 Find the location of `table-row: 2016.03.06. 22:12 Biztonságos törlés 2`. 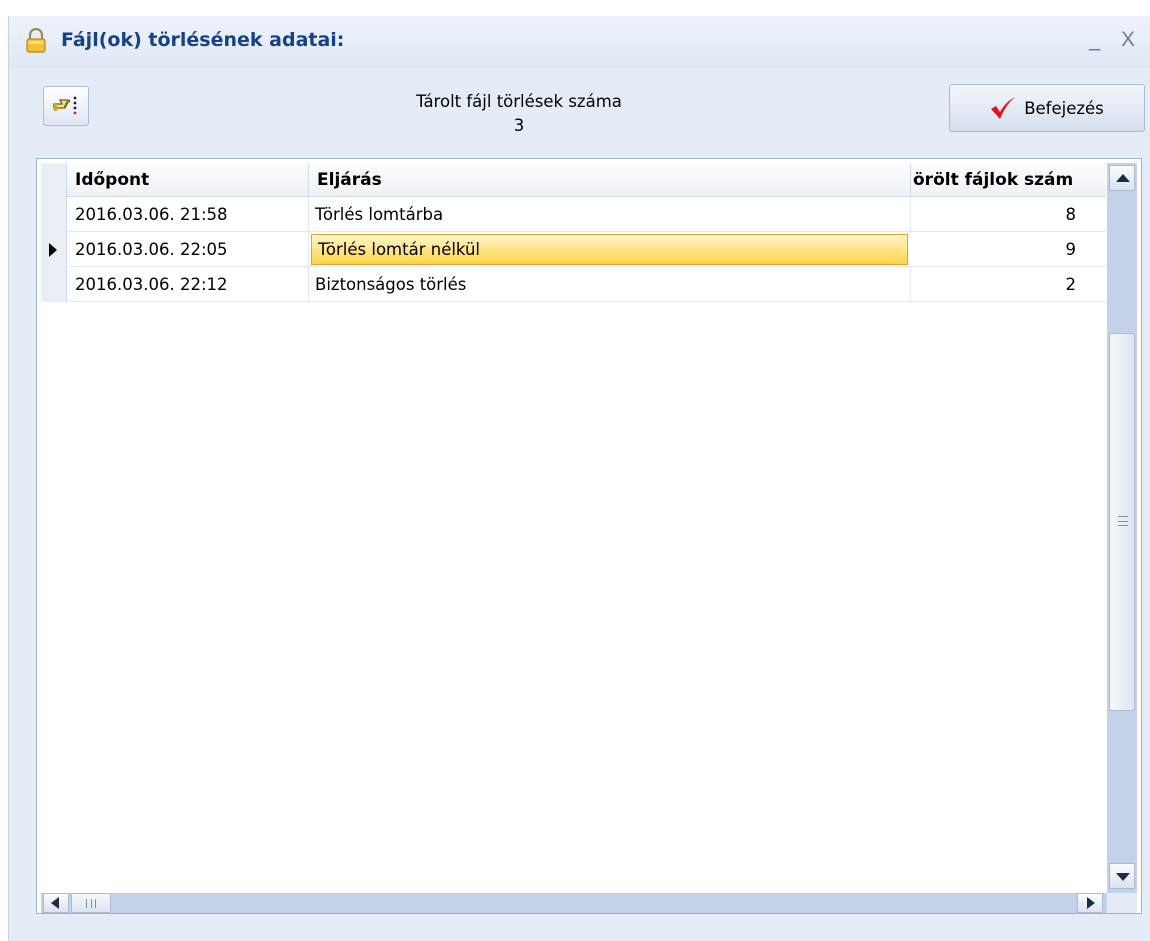

table-row: 2016.03.06. 22:12 Biztonságos törlés 2 is located at coordinates (573, 284).